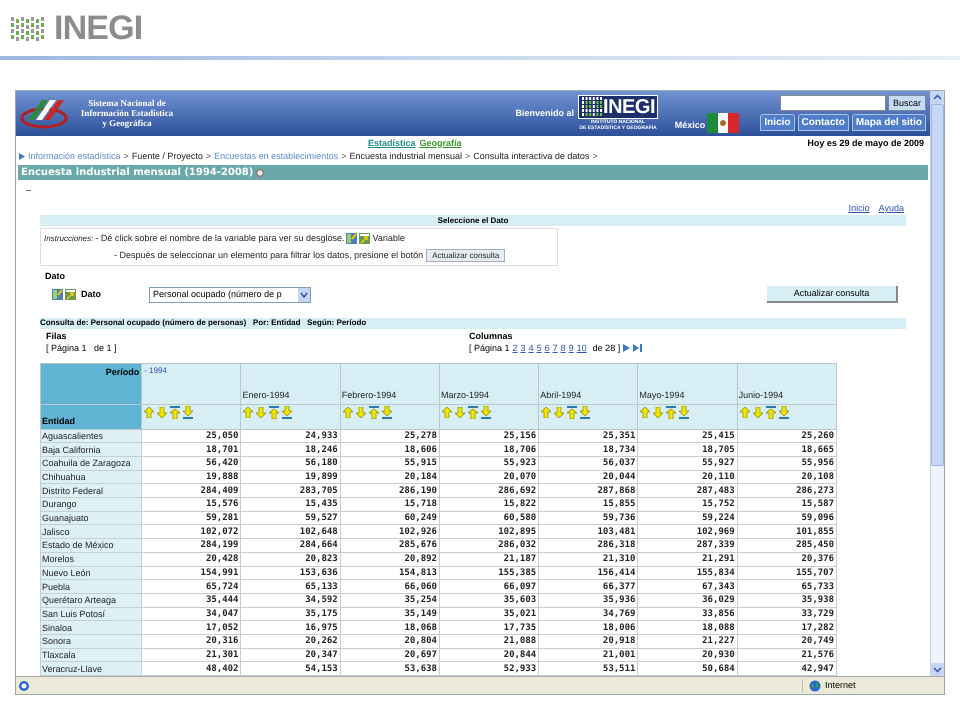  I want to click on value-cell: 56,420, so click(191, 463).